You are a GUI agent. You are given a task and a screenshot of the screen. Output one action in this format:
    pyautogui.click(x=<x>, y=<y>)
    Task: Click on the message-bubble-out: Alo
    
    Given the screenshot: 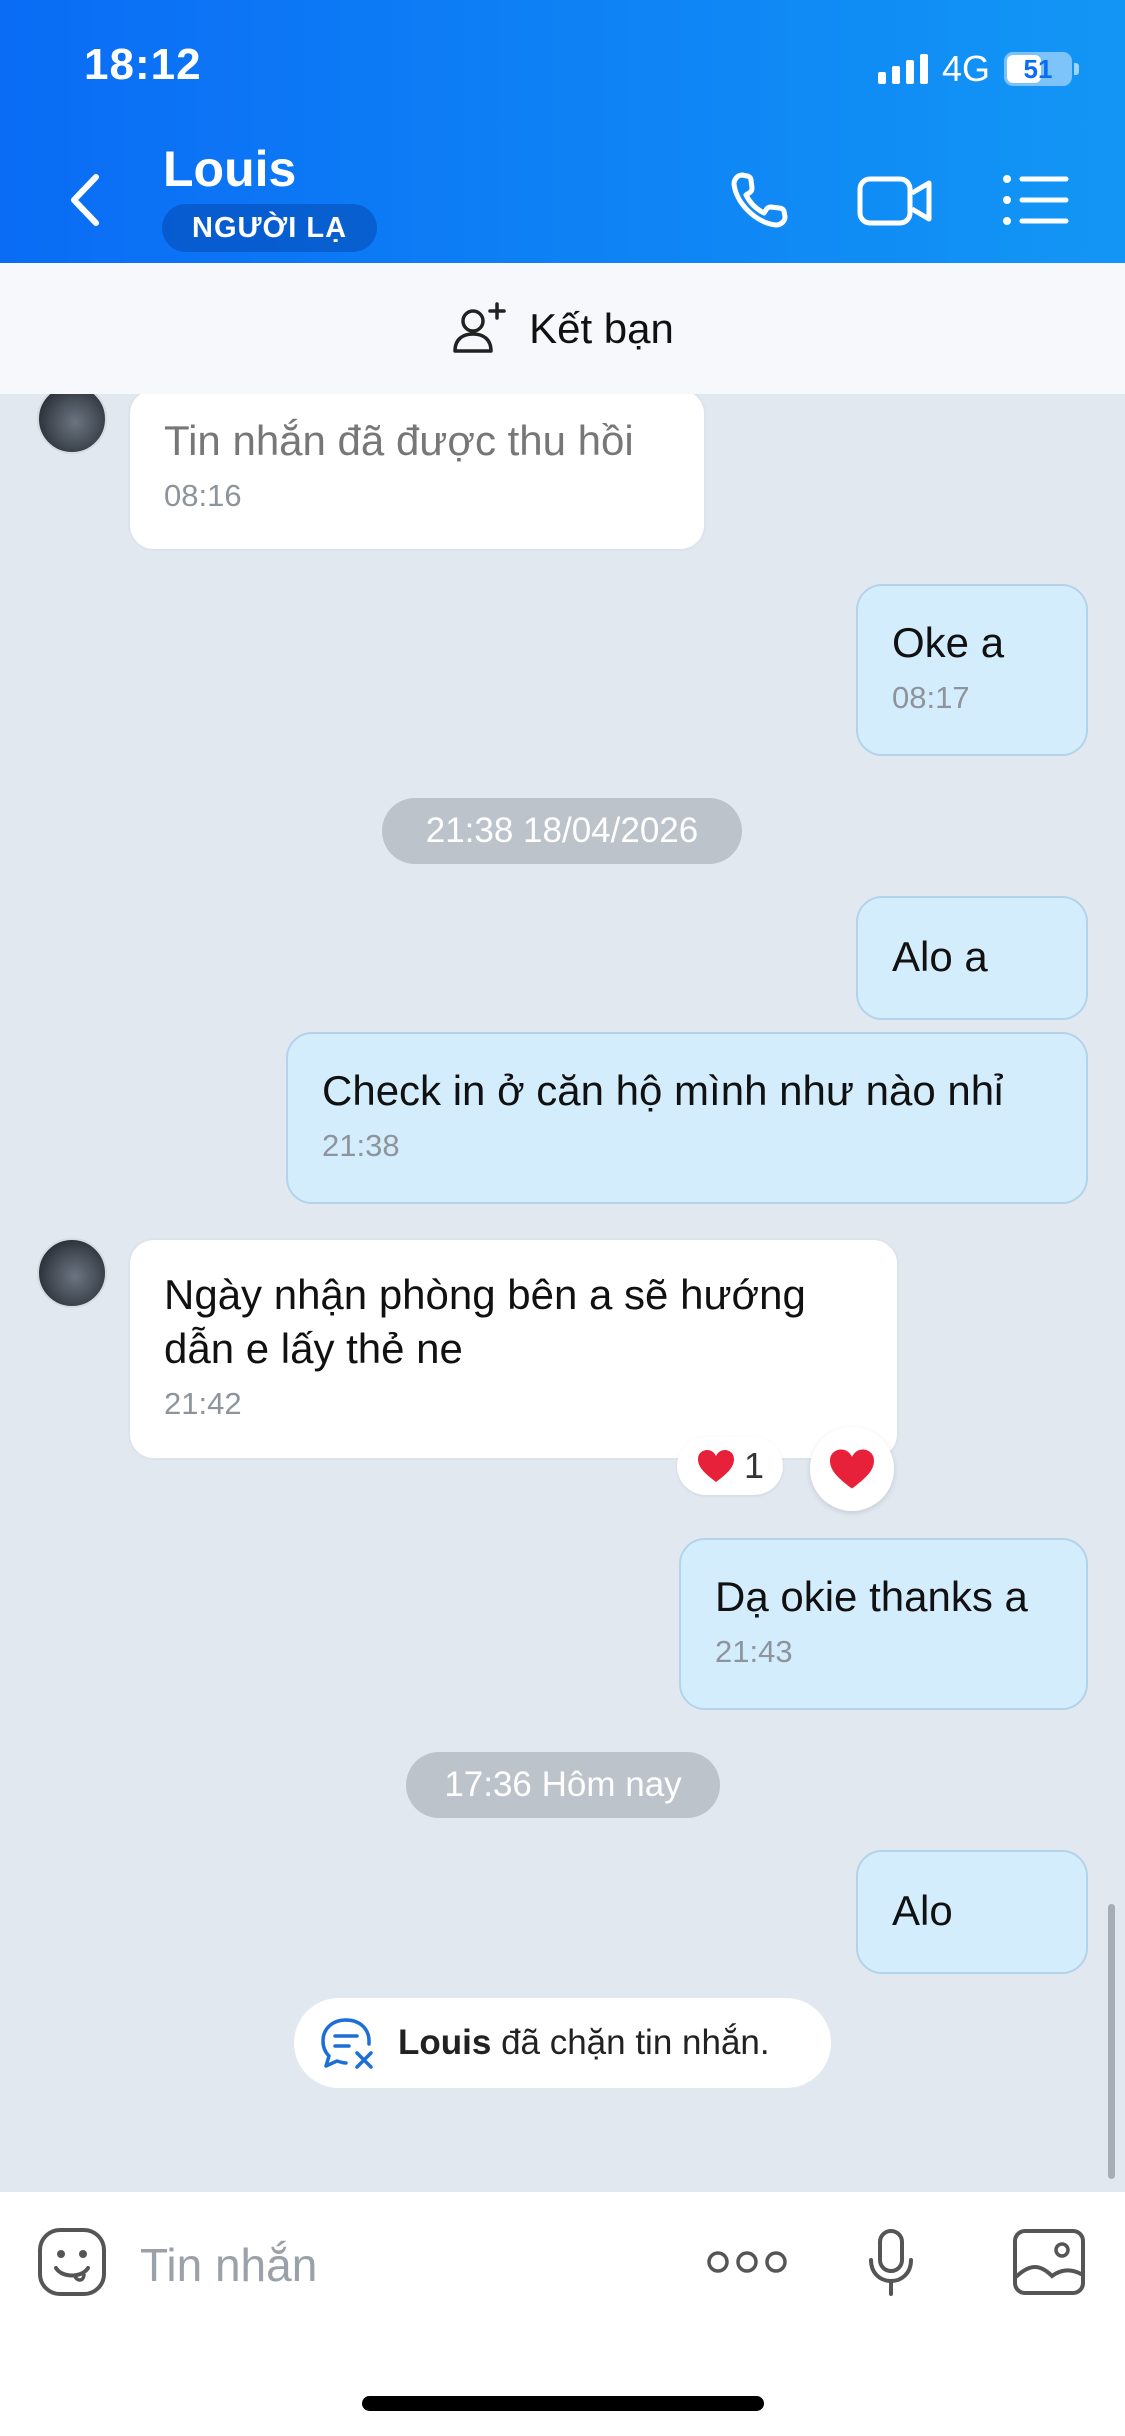 What is the action you would take?
    pyautogui.click(x=972, y=1912)
    